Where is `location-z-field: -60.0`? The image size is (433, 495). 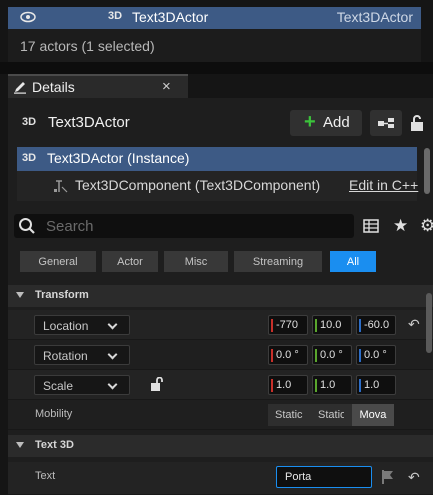 location-z-field: -60.0 is located at coordinates (376, 325).